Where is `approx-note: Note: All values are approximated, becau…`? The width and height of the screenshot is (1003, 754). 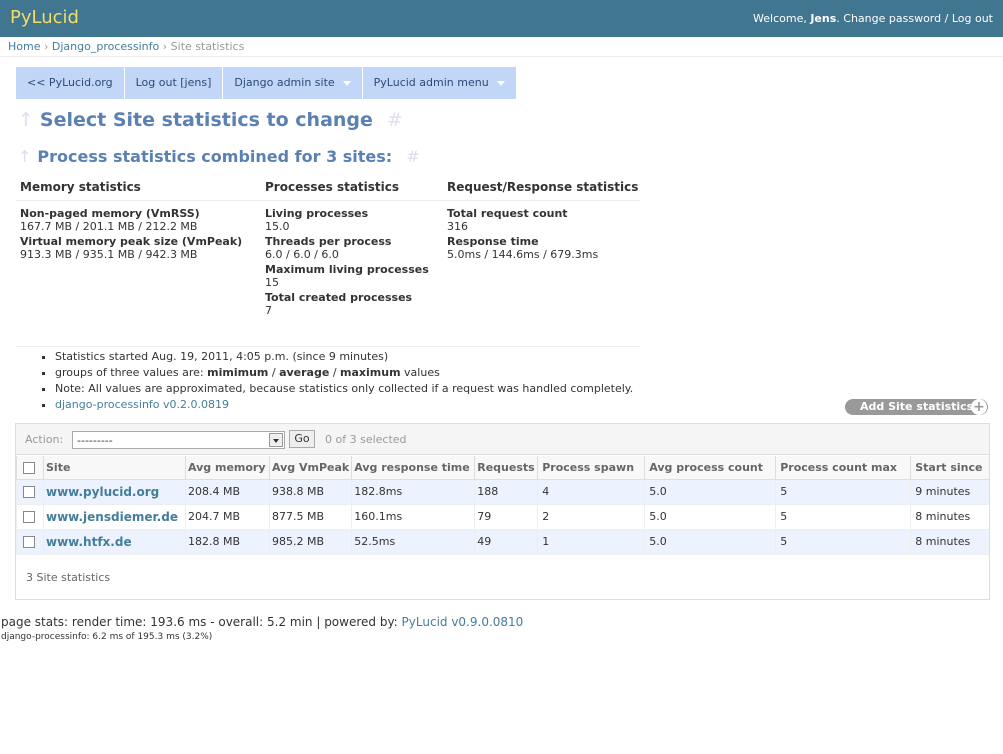 approx-note: Note: All values are approximated, becau… is located at coordinates (344, 388).